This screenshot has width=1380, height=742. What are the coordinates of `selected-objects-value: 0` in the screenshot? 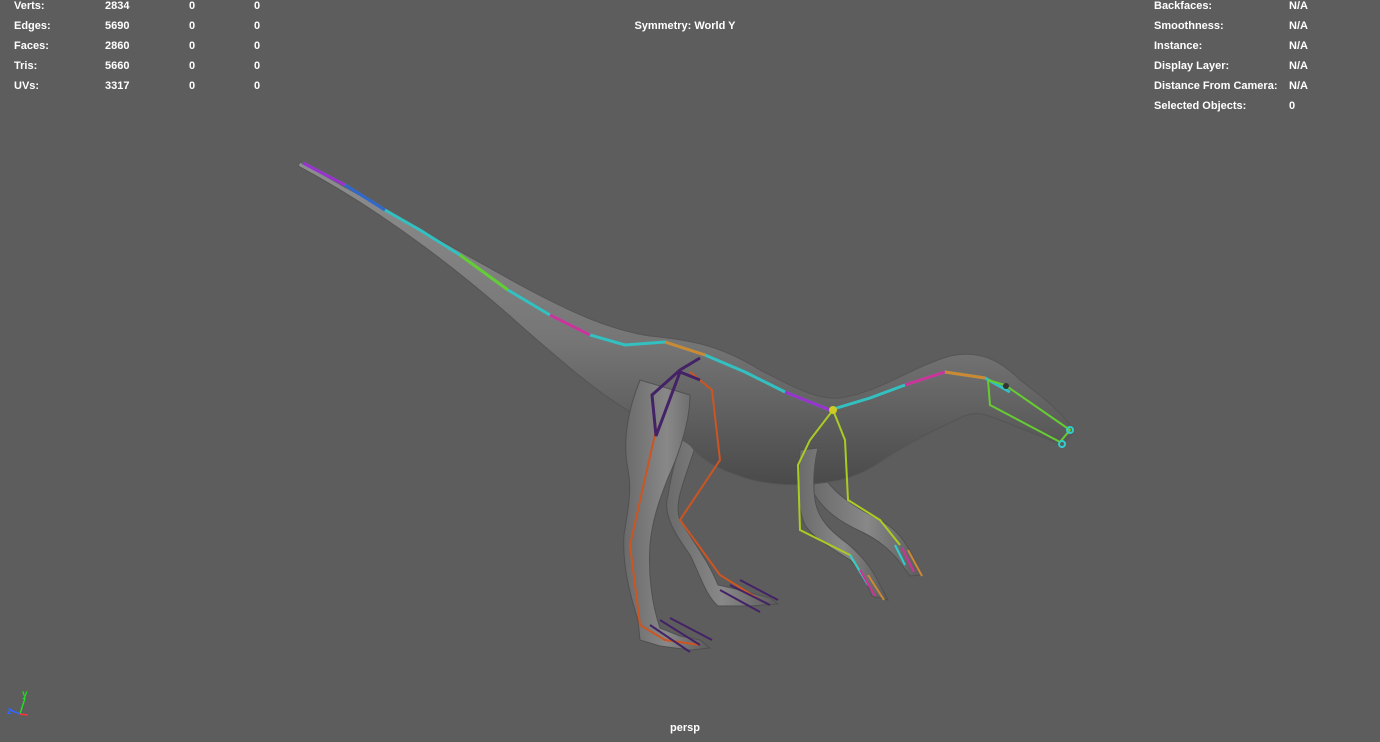 It's located at (1292, 106).